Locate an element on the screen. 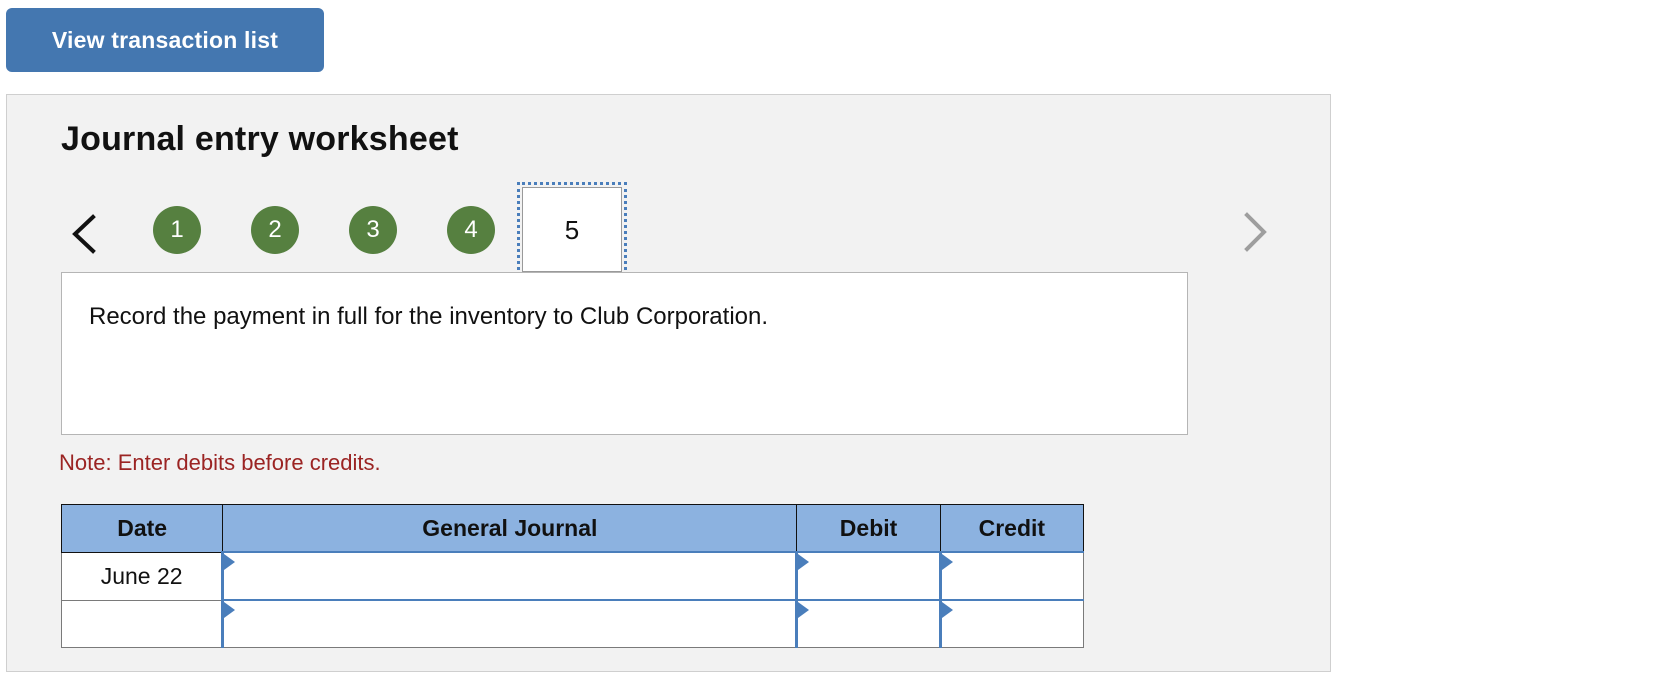 The height and width of the screenshot is (674, 1662). worksheet-step-4: 4 is located at coordinates (471, 230).